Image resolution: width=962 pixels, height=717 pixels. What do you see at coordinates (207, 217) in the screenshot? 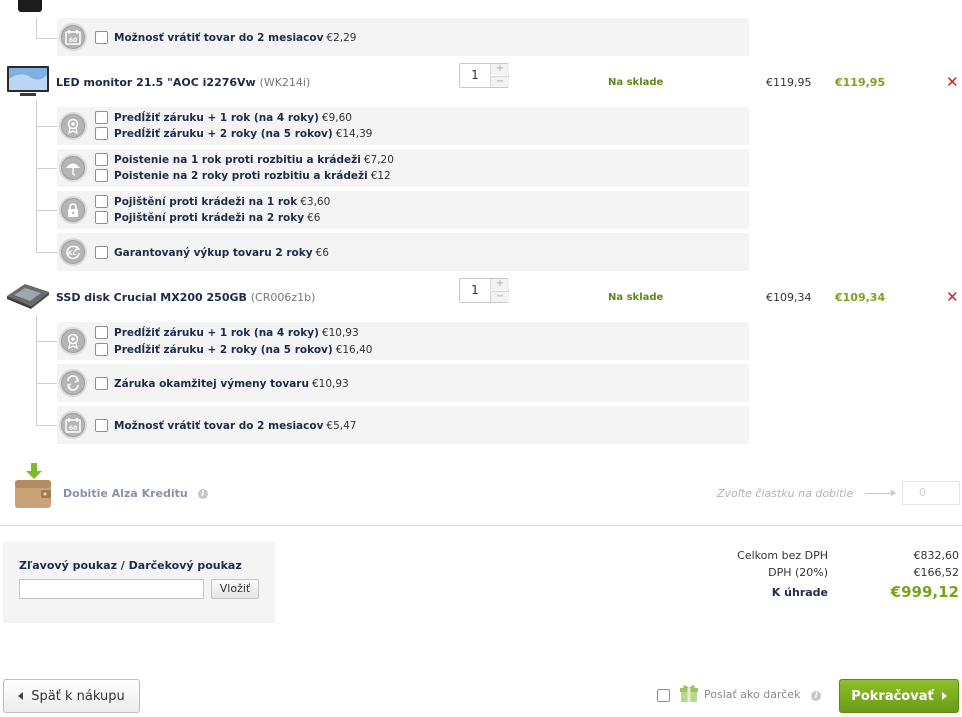
I see `service-option: Pojištění proti krádeži na 2 roky €6` at bounding box center [207, 217].